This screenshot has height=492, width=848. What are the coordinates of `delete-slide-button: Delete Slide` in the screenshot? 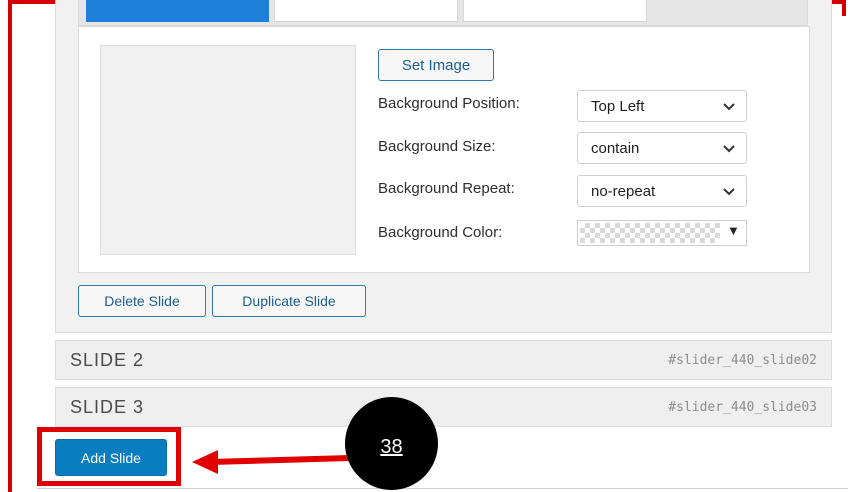 It's located at (142, 301).